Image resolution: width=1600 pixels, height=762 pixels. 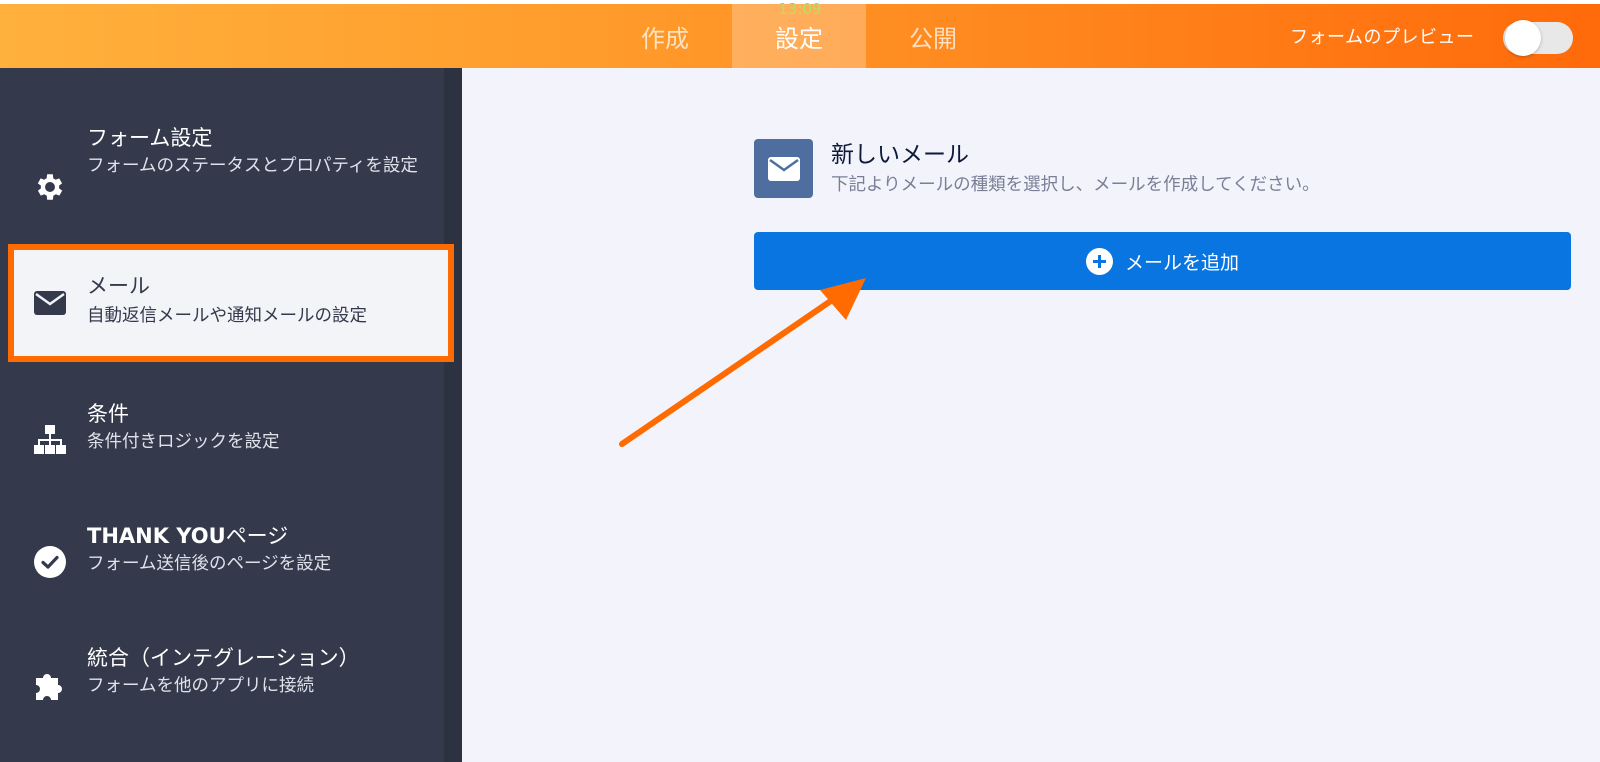 What do you see at coordinates (665, 36) in the screenshot?
I see `tab-create: 作成` at bounding box center [665, 36].